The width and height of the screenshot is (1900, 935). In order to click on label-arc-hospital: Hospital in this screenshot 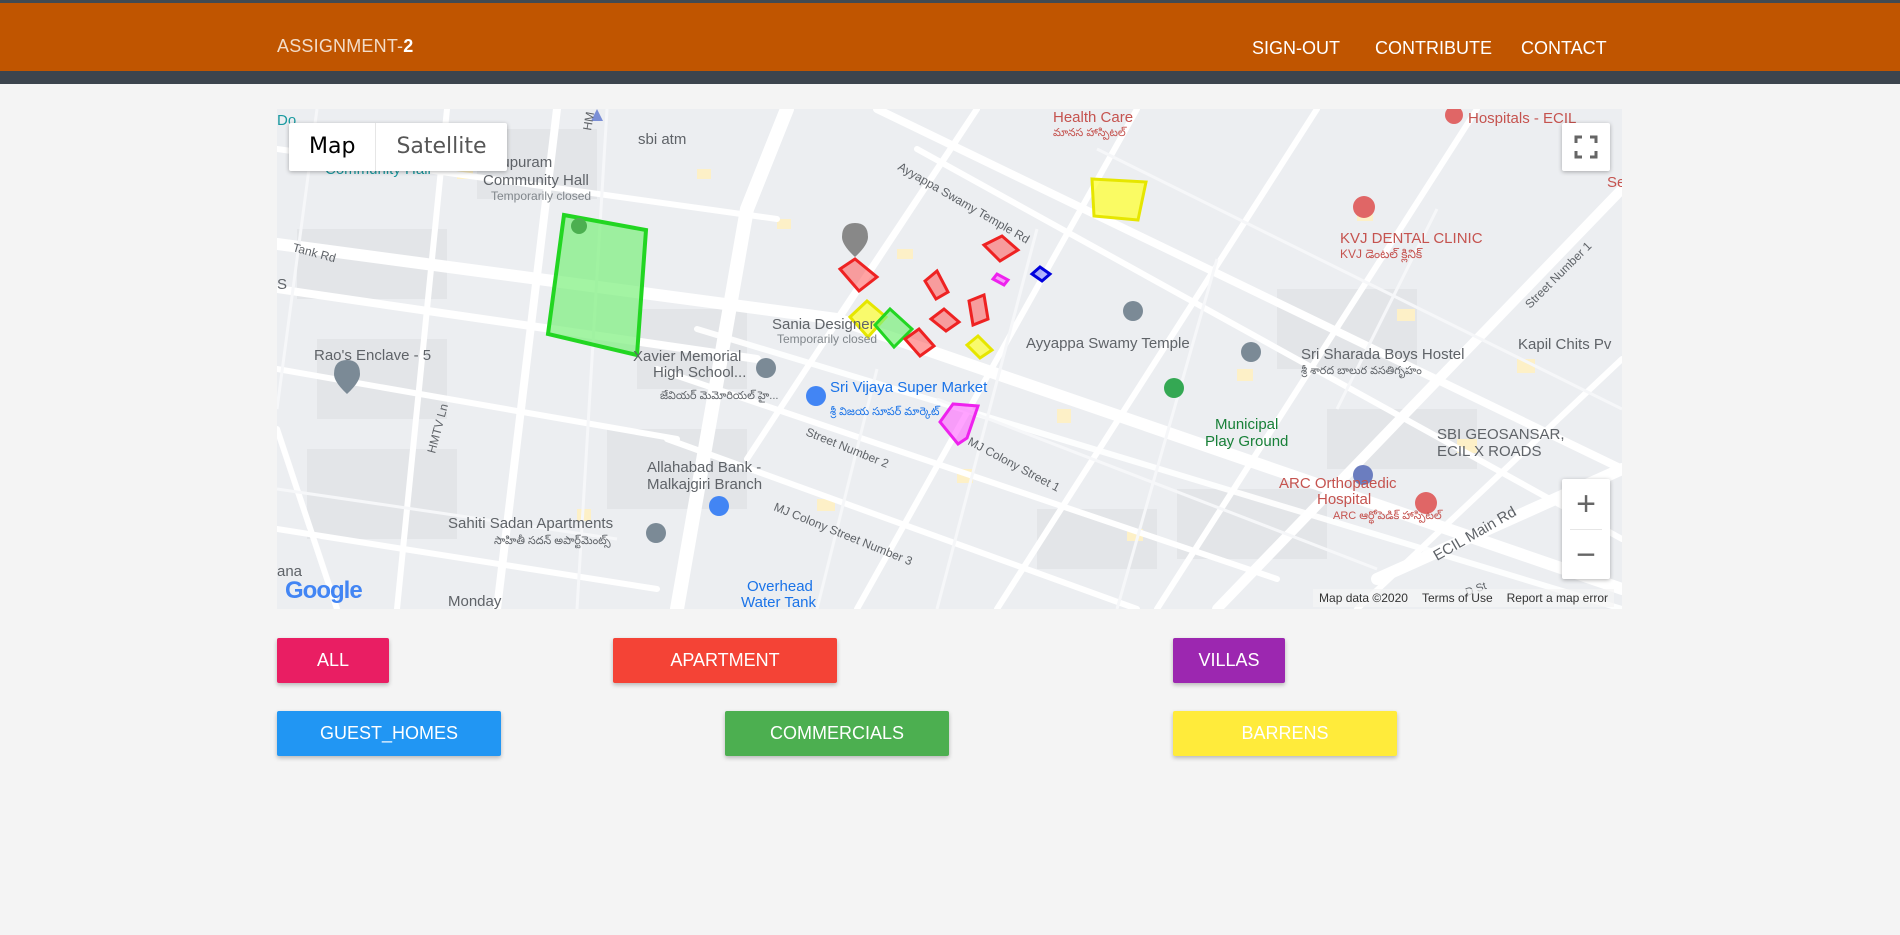, I will do `click(1344, 499)`.